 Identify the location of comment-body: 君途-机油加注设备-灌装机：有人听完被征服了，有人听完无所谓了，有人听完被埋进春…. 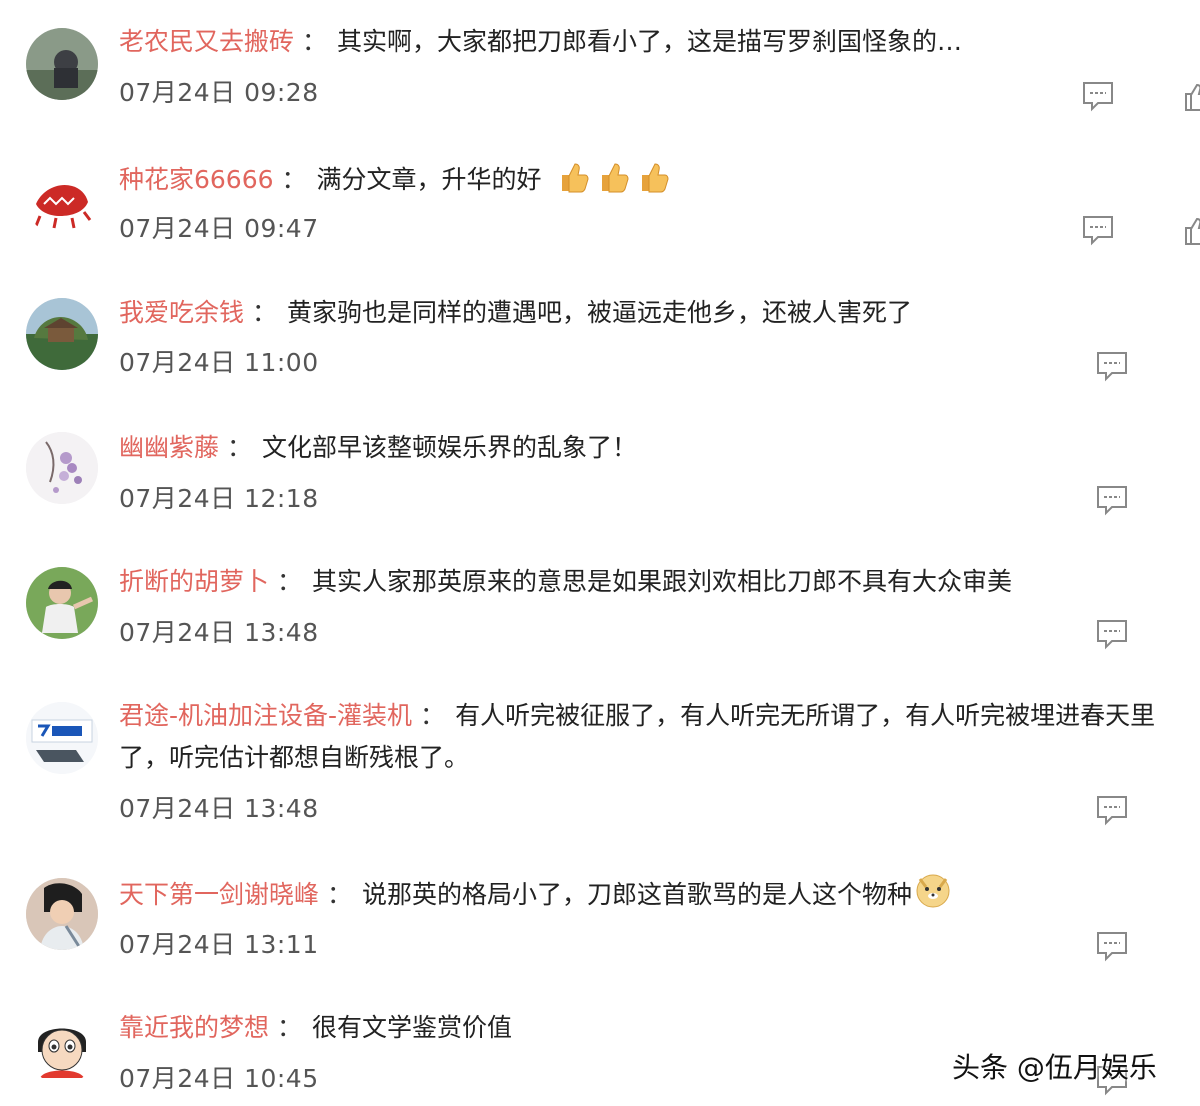
(654, 737).